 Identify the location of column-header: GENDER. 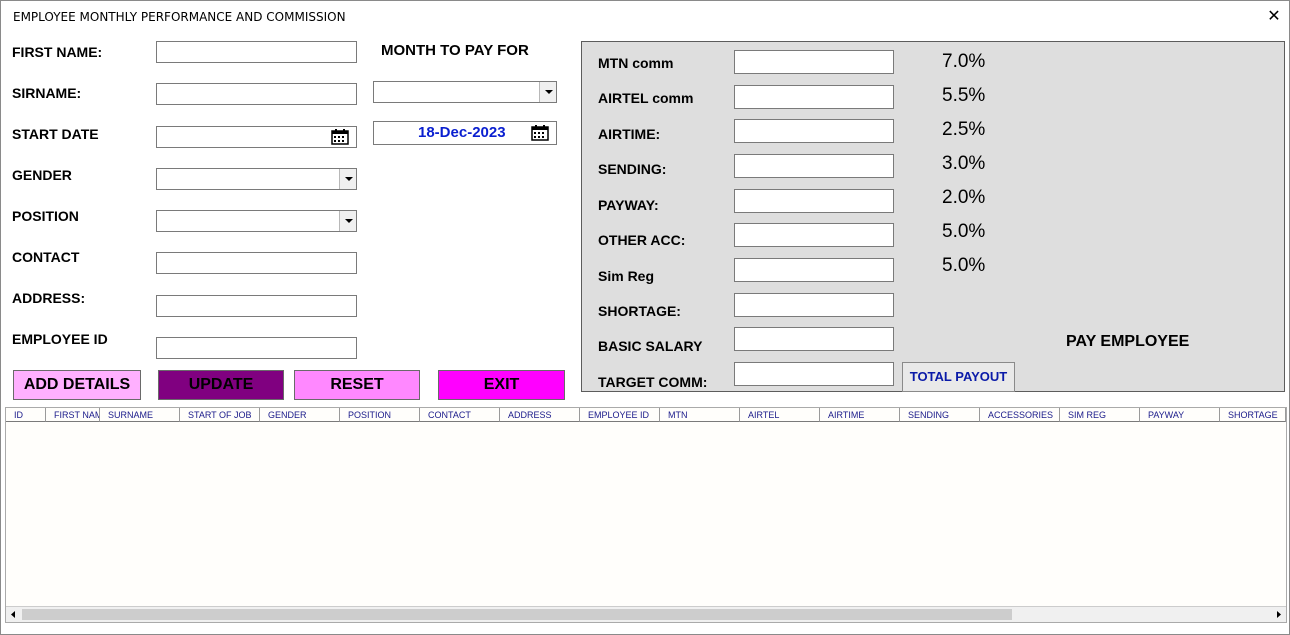
(300, 415).